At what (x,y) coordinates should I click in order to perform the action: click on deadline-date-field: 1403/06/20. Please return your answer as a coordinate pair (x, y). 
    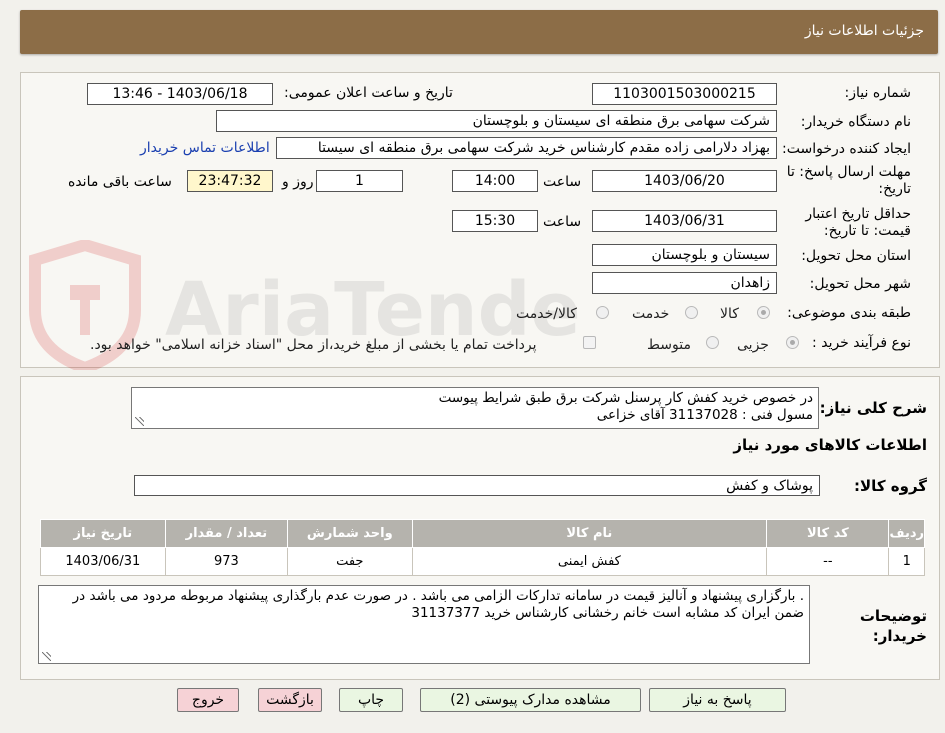
    Looking at the image, I should click on (684, 181).